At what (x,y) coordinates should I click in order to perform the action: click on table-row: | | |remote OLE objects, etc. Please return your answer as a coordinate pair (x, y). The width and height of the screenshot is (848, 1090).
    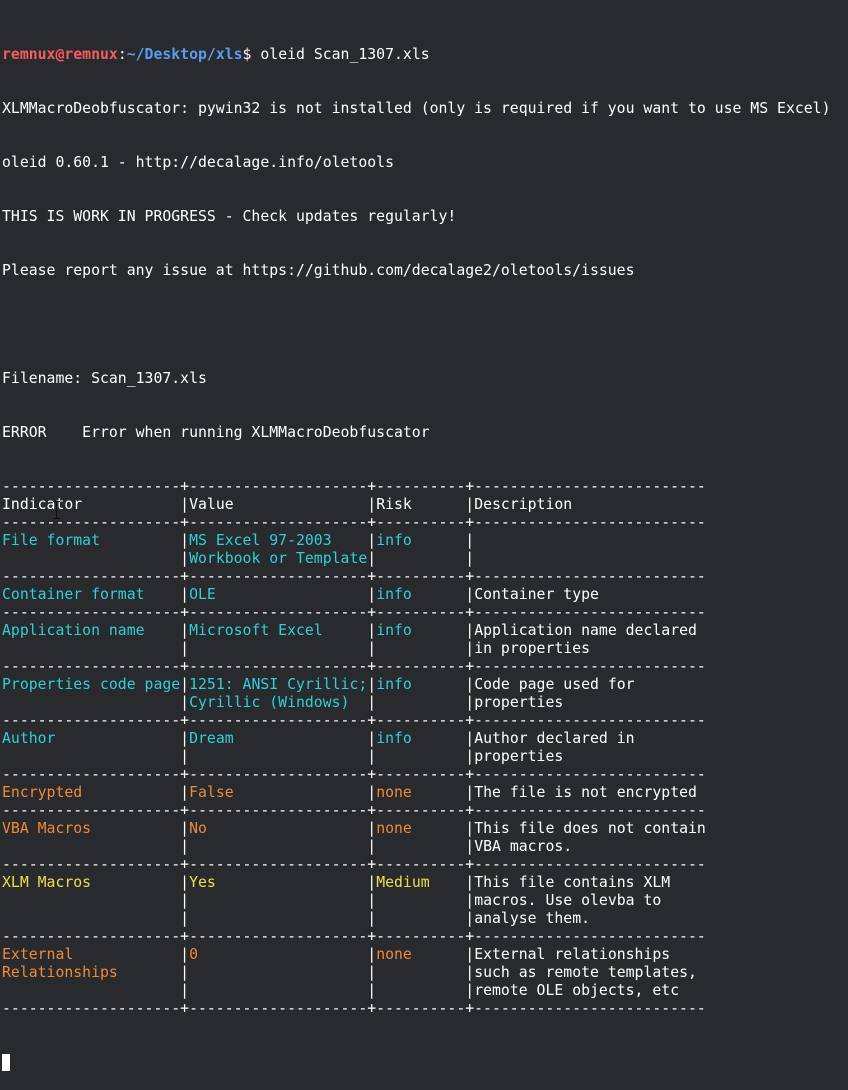
    Looking at the image, I should click on (425, 991).